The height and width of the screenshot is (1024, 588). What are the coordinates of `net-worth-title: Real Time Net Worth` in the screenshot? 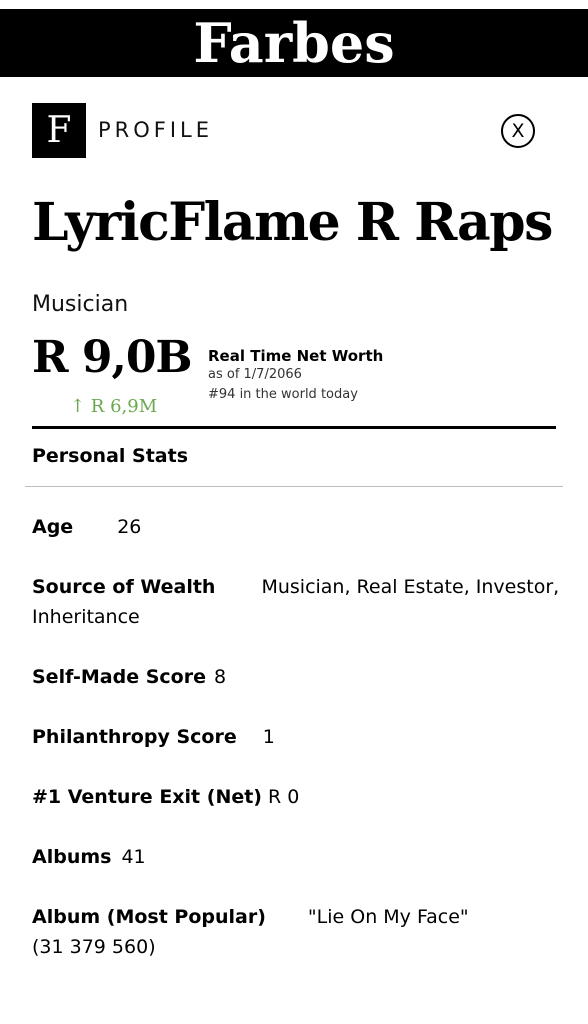 It's located at (296, 356).